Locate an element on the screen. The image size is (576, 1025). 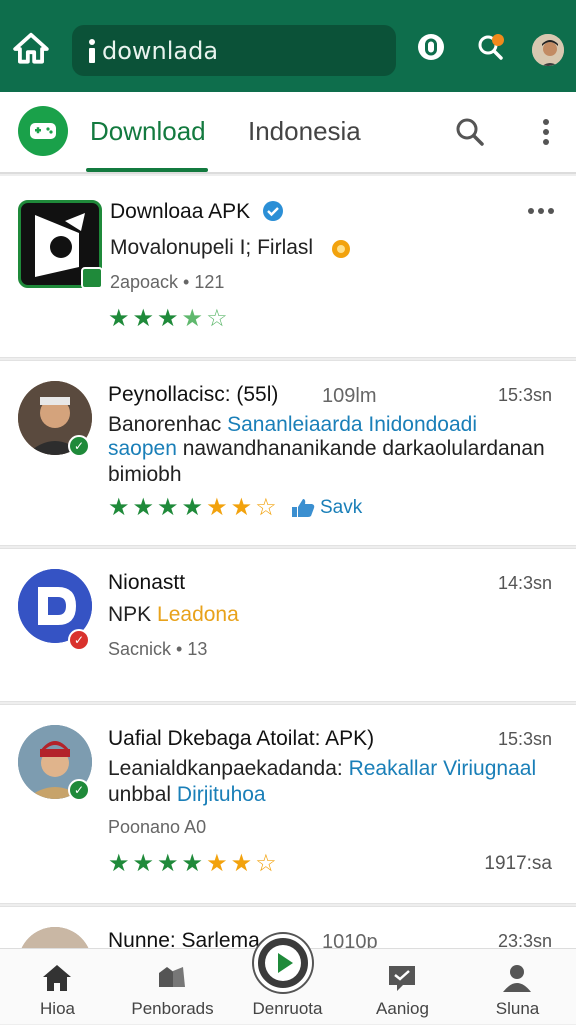
active-tab-indicator is located at coordinates (147, 170).